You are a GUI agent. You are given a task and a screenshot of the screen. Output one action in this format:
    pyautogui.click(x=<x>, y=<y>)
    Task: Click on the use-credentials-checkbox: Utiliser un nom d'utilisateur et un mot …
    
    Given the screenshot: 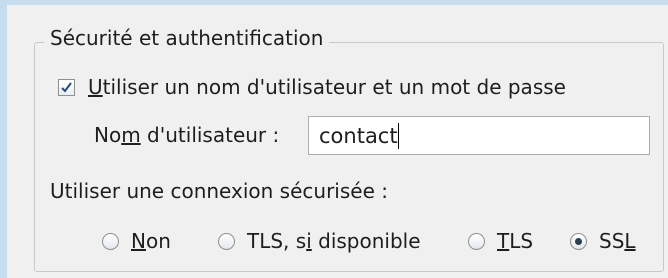 What is the action you would take?
    pyautogui.click(x=312, y=87)
    